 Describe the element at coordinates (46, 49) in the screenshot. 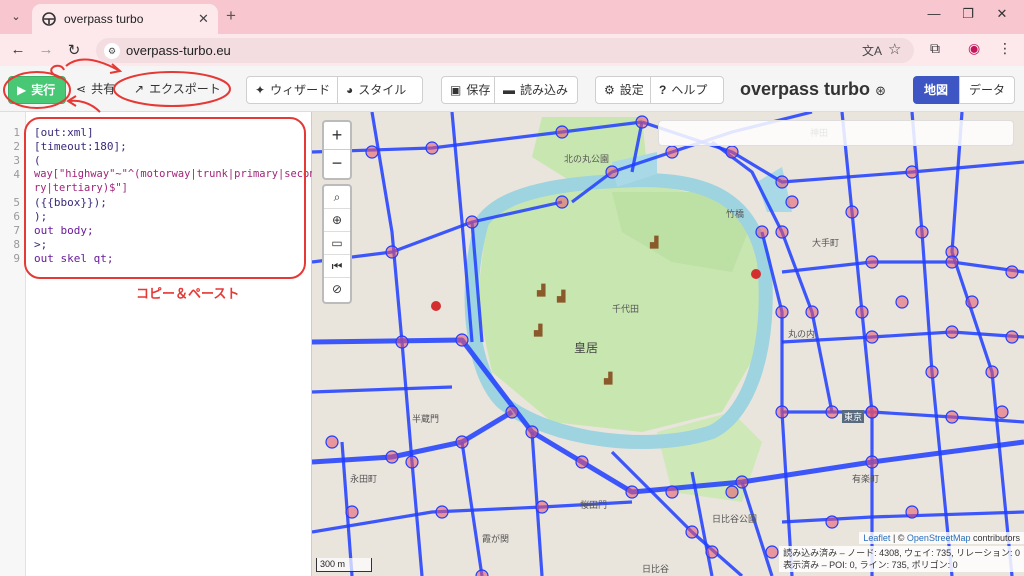

I see `forward-icon: →` at that location.